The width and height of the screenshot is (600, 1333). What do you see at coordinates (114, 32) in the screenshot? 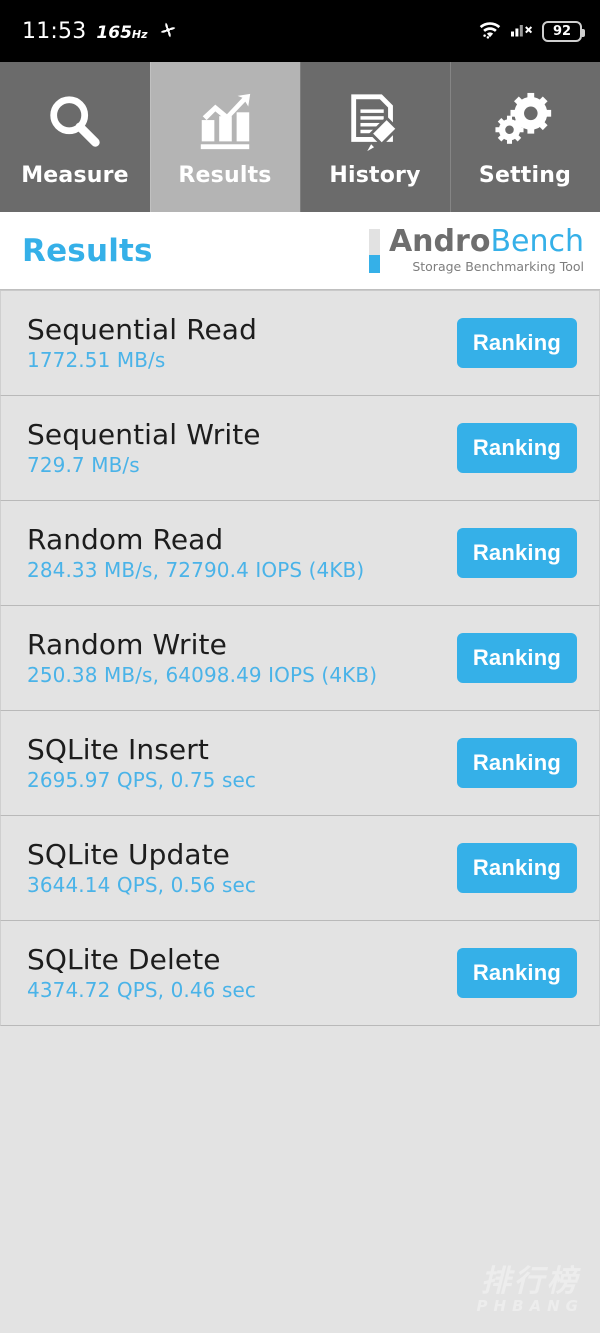
I see `refresh-rate-value: 165` at bounding box center [114, 32].